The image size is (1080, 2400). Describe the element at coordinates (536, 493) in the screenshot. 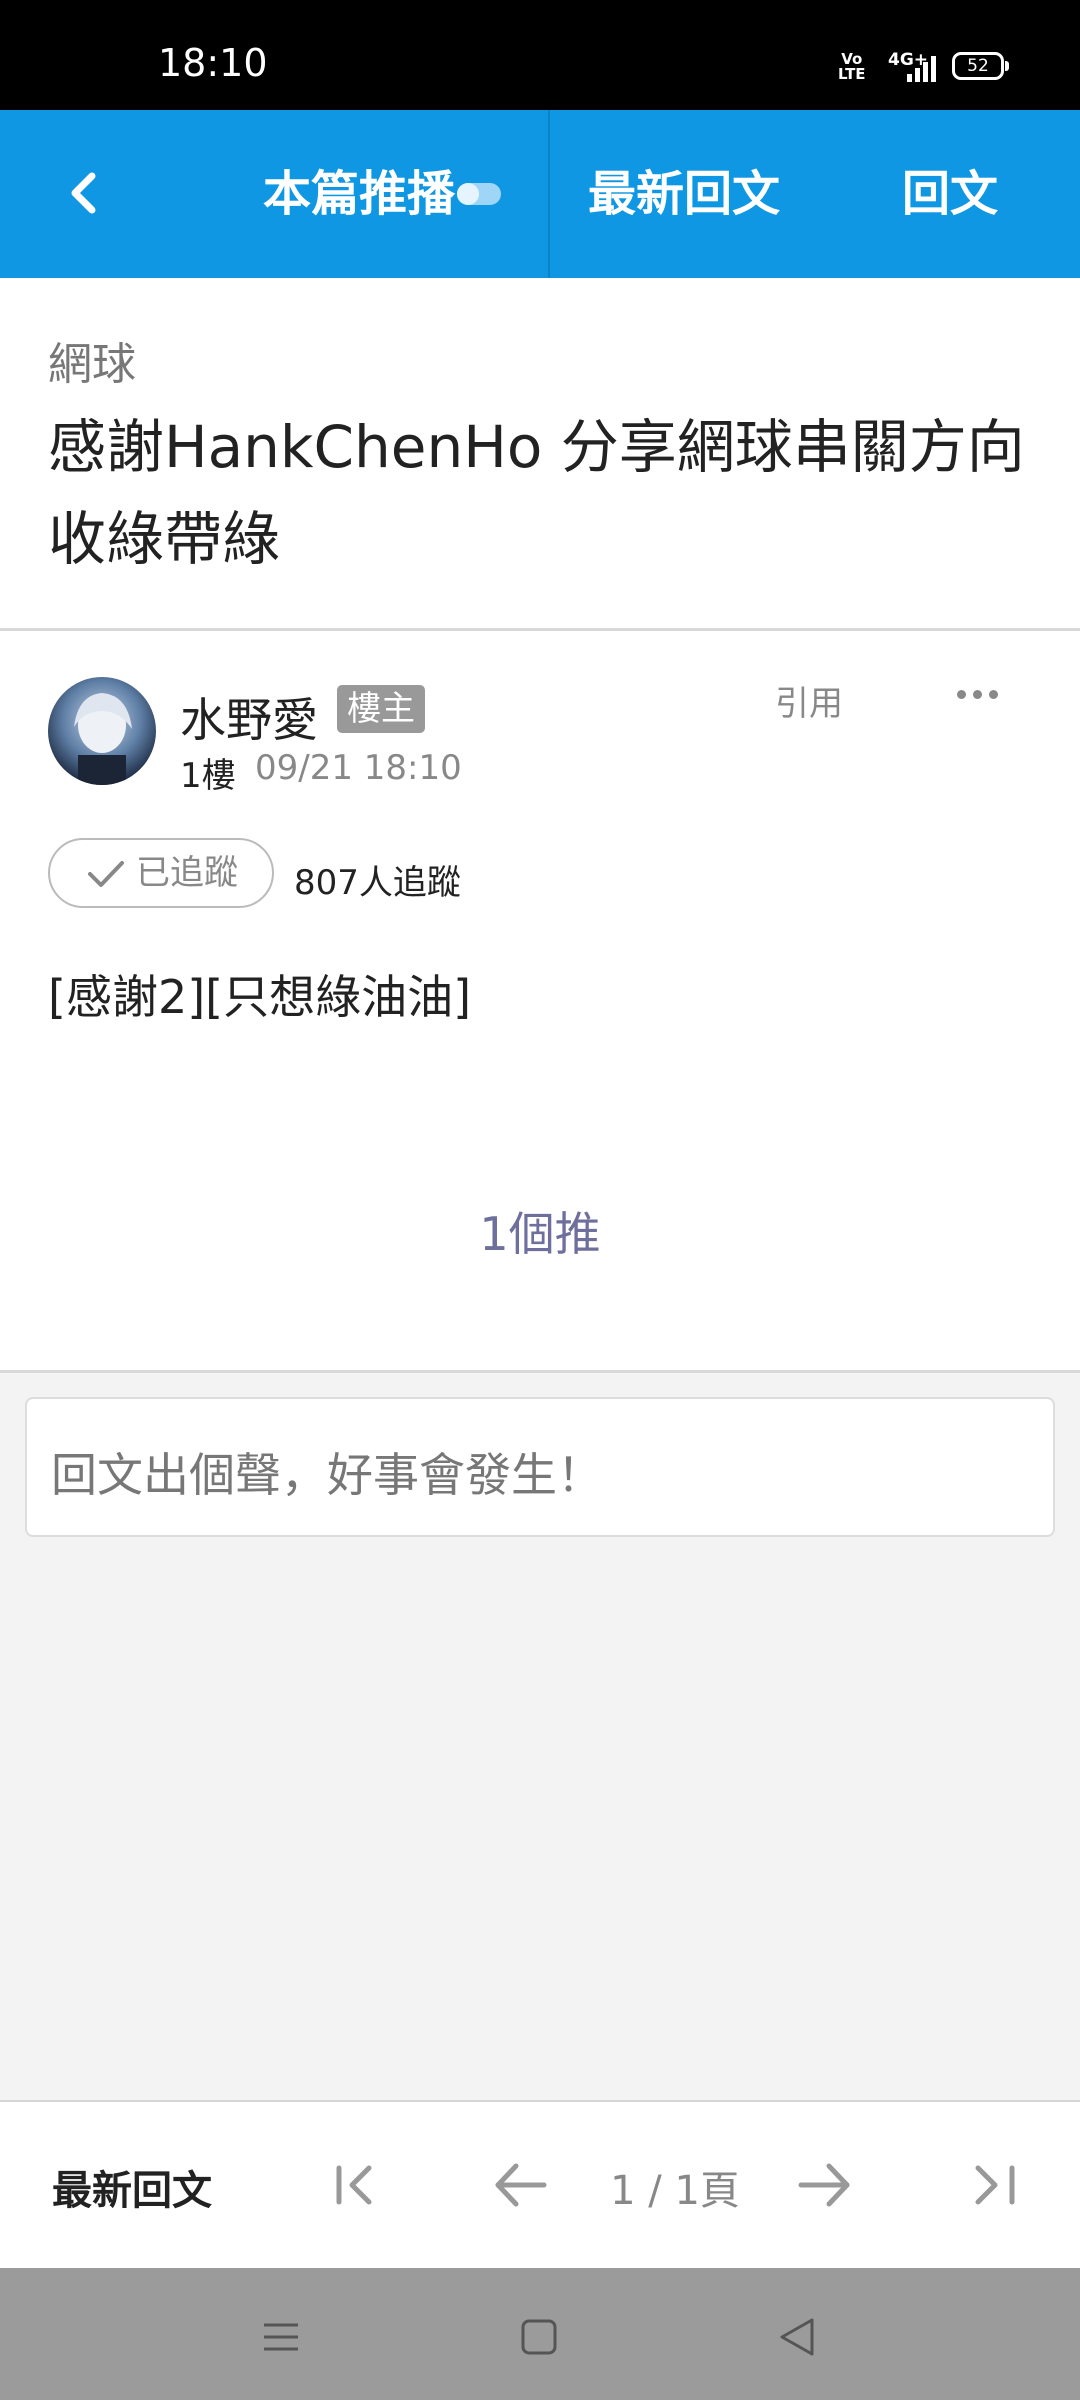

I see `post-title: 感謝HankChenHo 分享網球串關方向收綠帶綠` at that location.